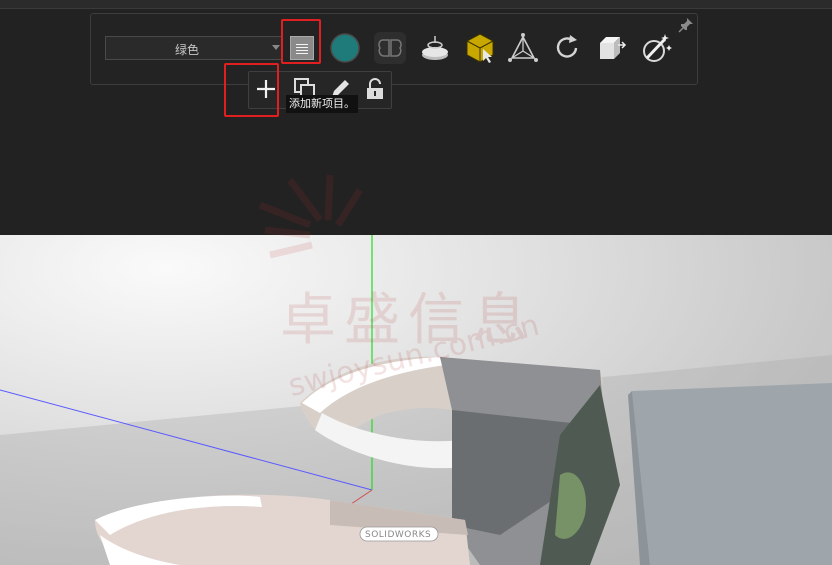 The width and height of the screenshot is (832, 565). What do you see at coordinates (480, 48) in the screenshot?
I see `select-box-icon` at bounding box center [480, 48].